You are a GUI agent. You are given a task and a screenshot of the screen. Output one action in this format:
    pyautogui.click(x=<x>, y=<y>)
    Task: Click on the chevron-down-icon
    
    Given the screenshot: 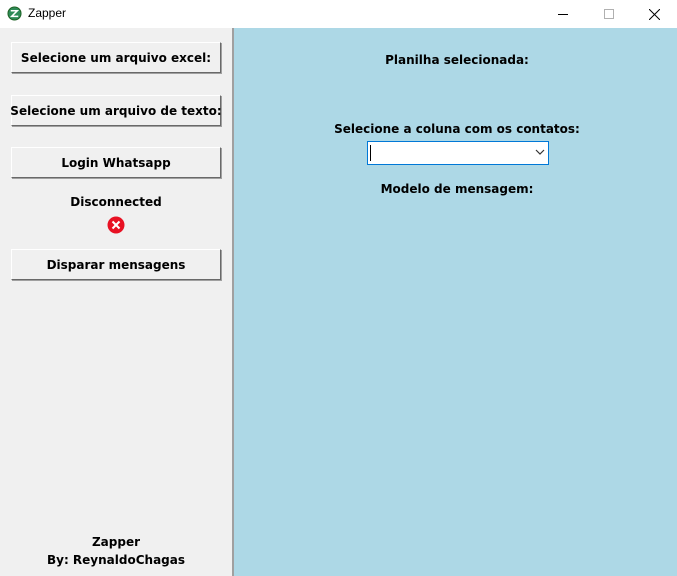 What is the action you would take?
    pyautogui.click(x=540, y=152)
    